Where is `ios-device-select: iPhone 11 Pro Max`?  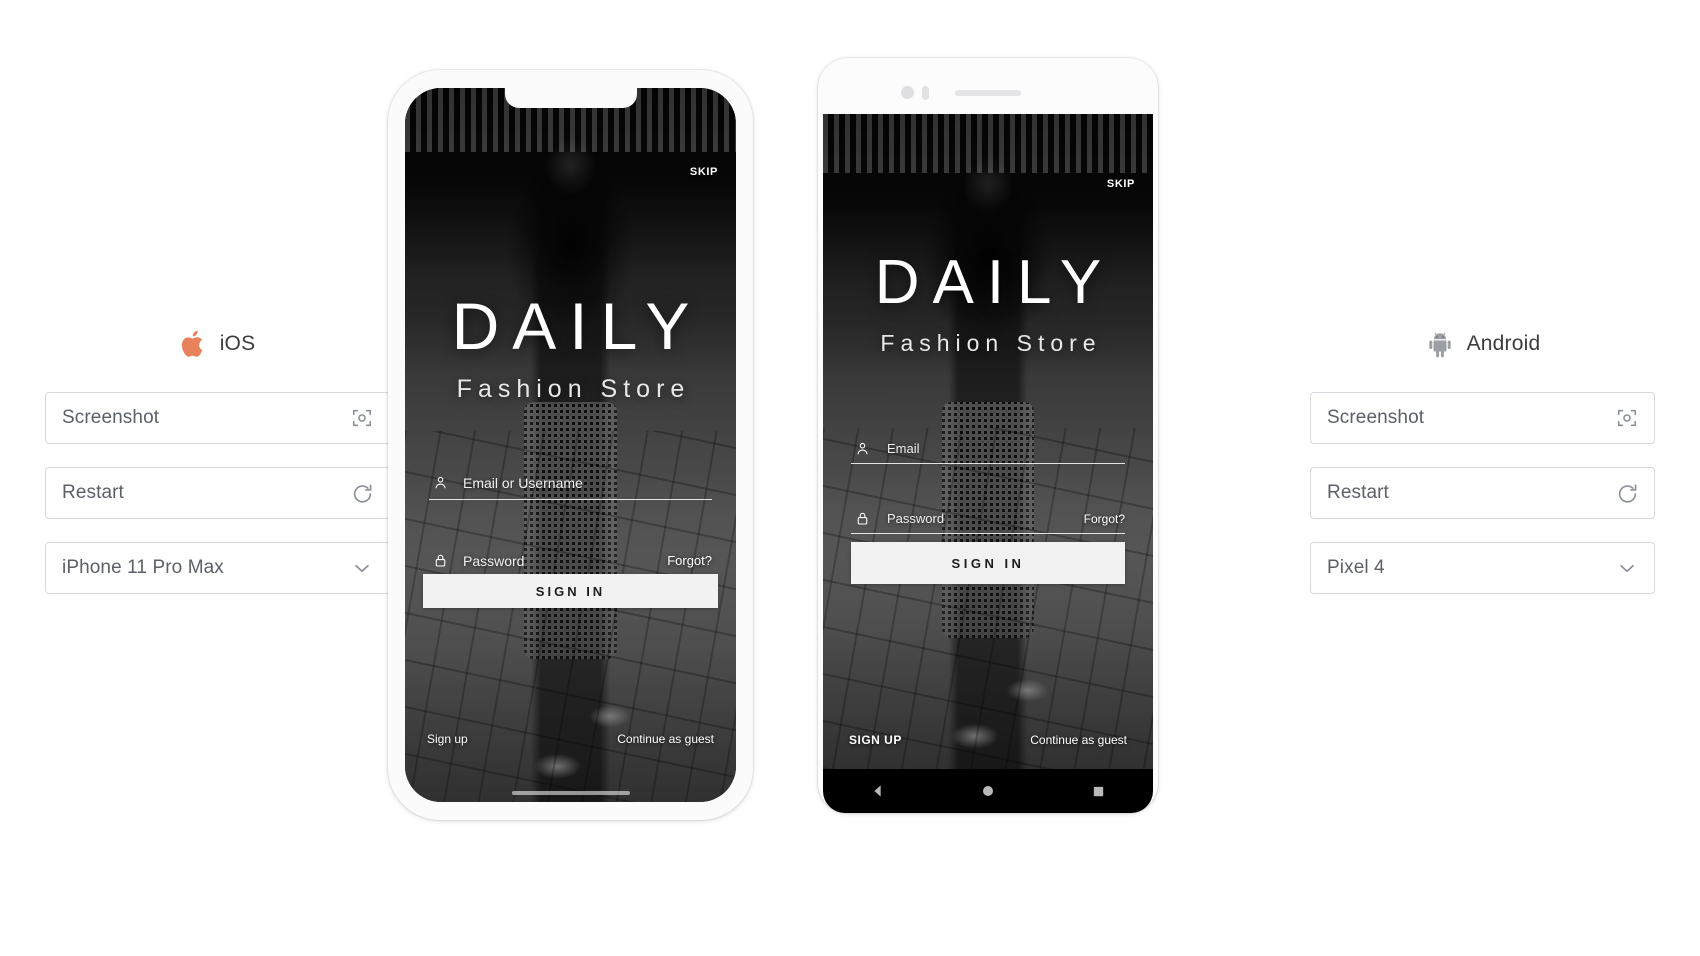 ios-device-select: iPhone 11 Pro Max is located at coordinates (217, 568).